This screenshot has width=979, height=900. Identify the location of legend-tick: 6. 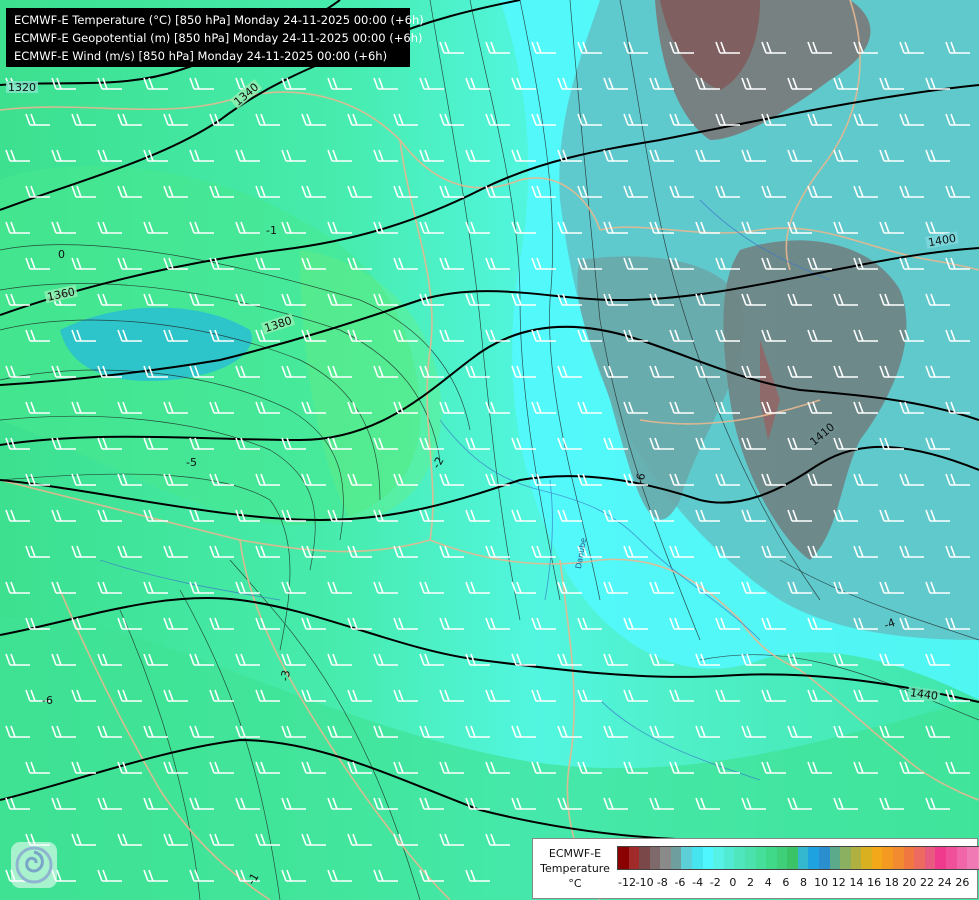
(786, 882).